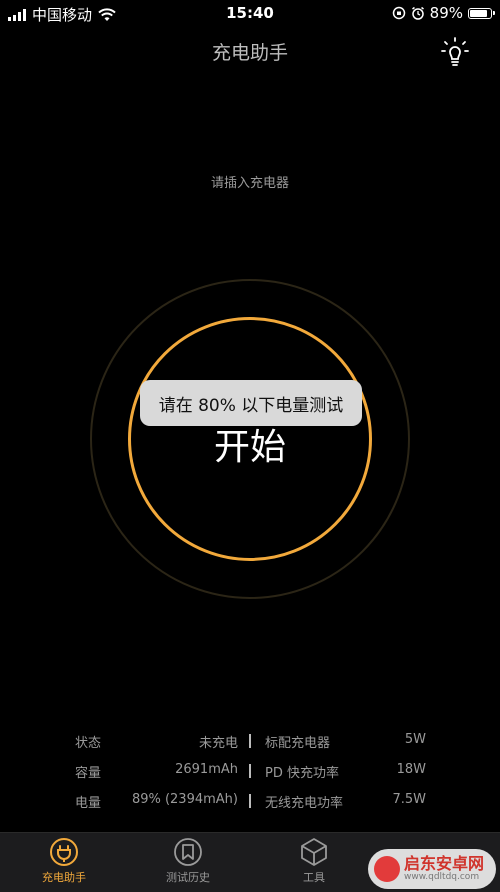  I want to click on status-bar: 中国移动 15:40 89%, so click(250, 13).